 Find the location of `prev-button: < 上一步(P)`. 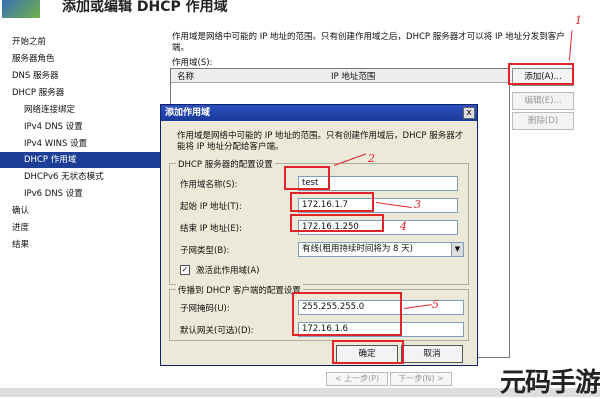

prev-button: < 上一步(P) is located at coordinates (357, 379).